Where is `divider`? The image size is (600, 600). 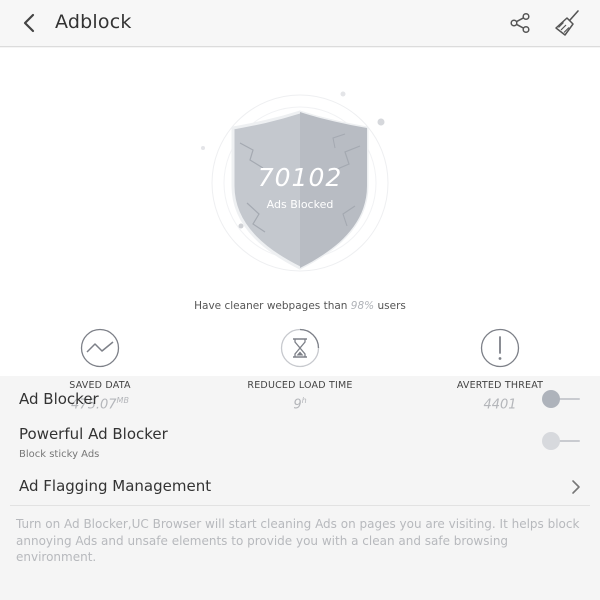 divider is located at coordinates (300, 505).